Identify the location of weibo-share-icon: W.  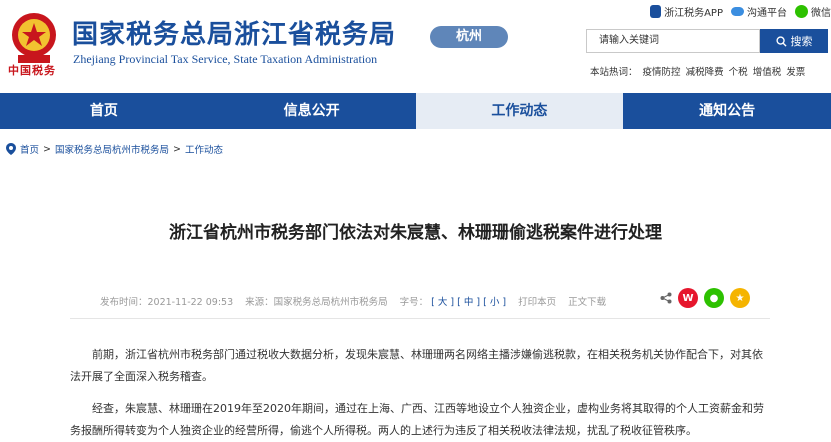
(688, 298).